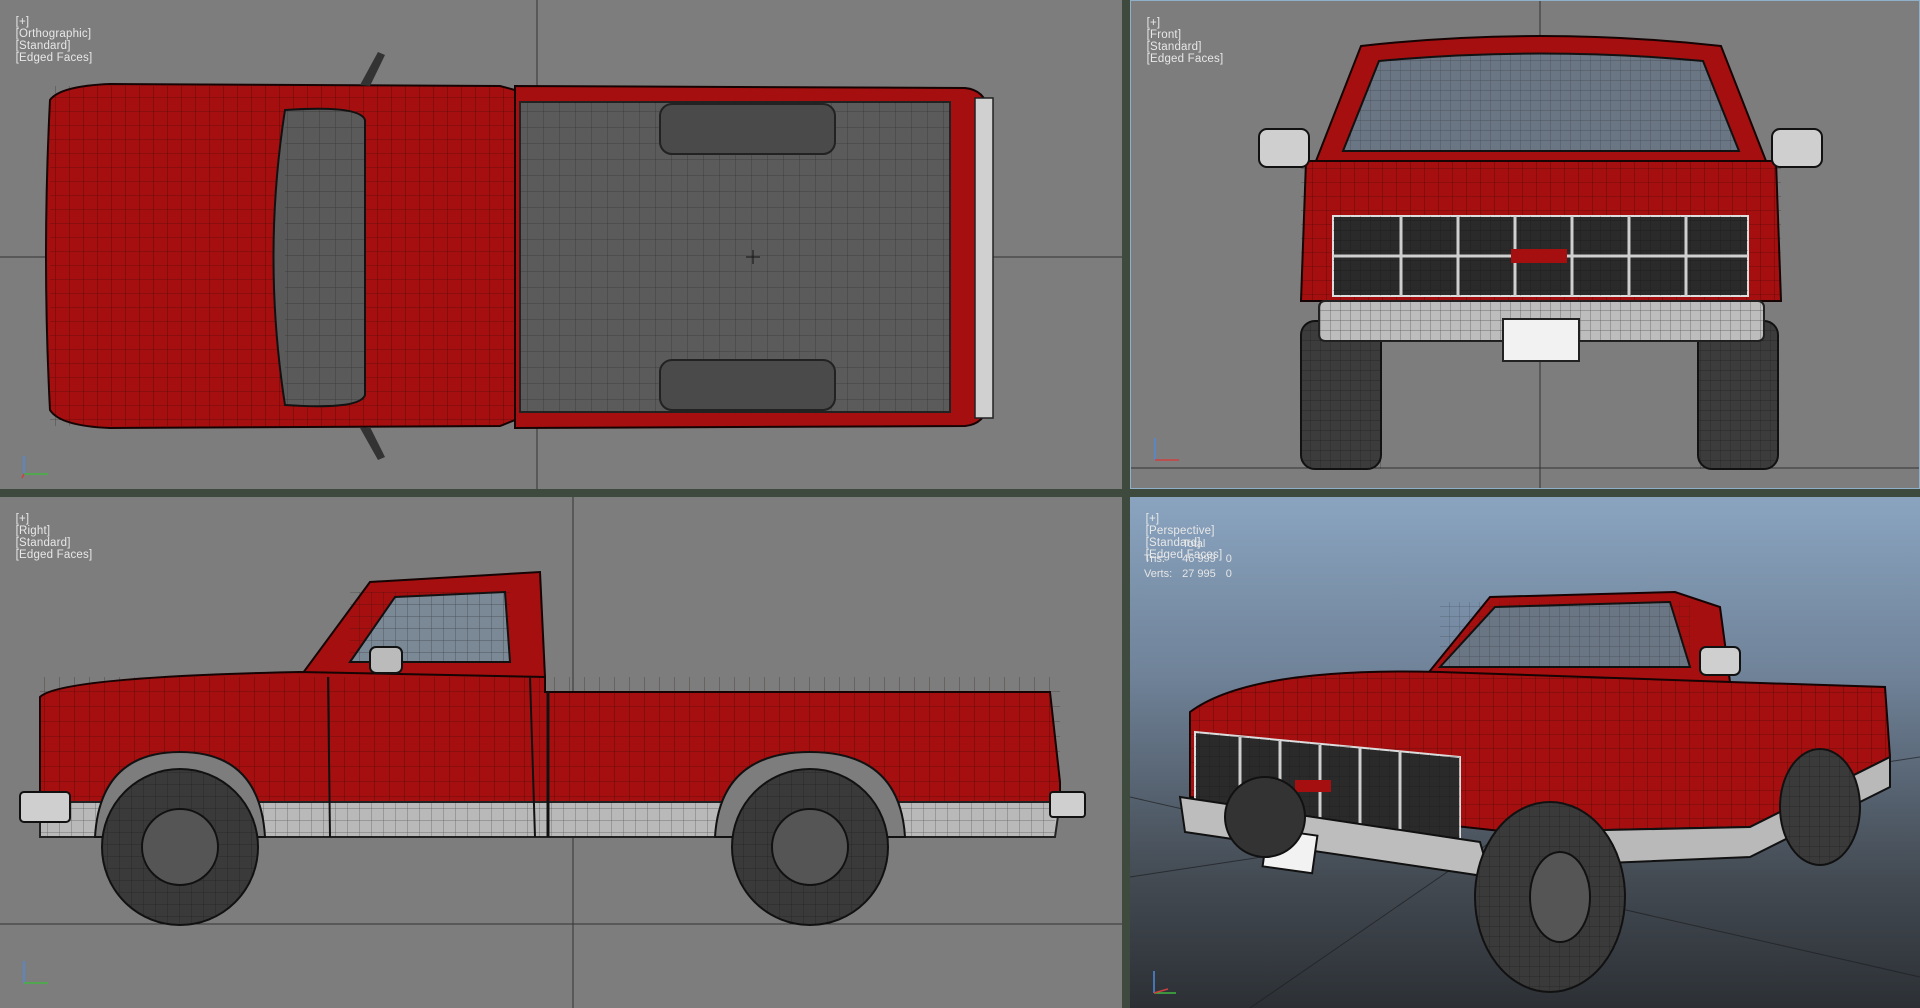  Describe the element at coordinates (1164, 35) in the screenshot. I see `view-type-label: [Front]` at that location.